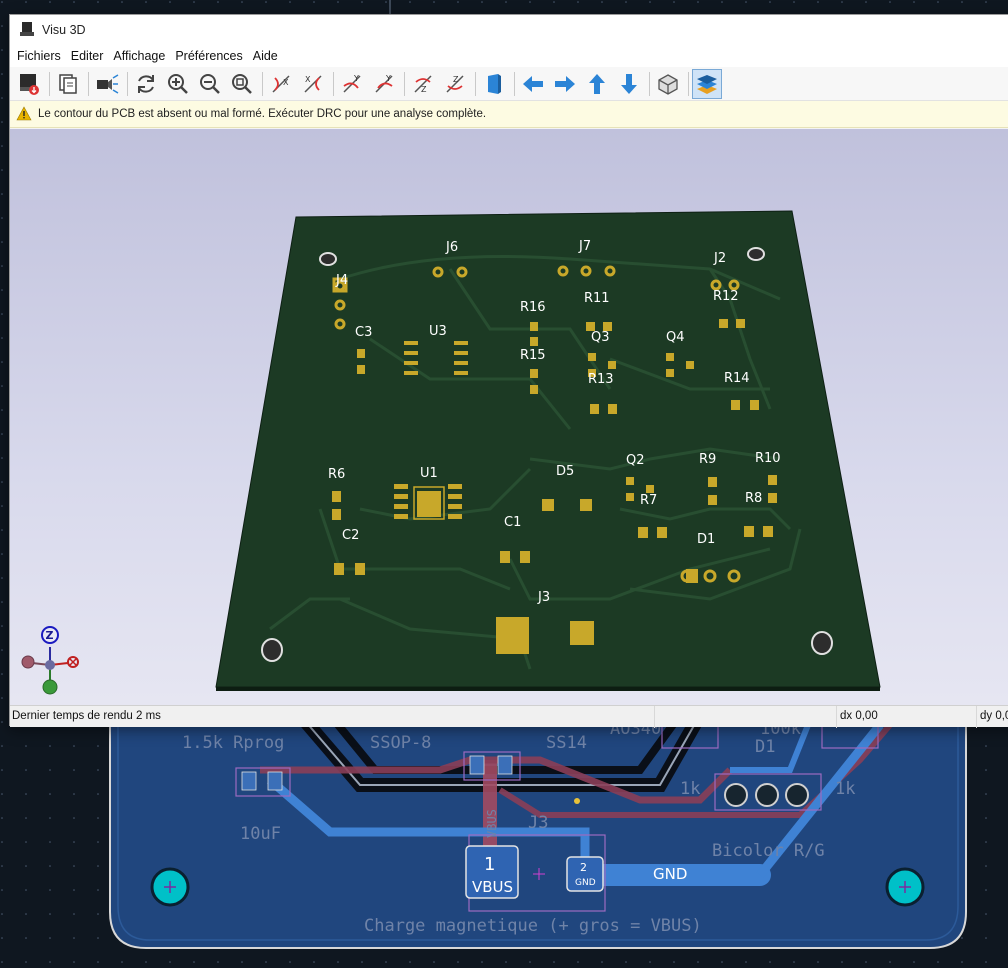  What do you see at coordinates (566, 743) in the screenshot?
I see `silk-ss14: SS14` at bounding box center [566, 743].